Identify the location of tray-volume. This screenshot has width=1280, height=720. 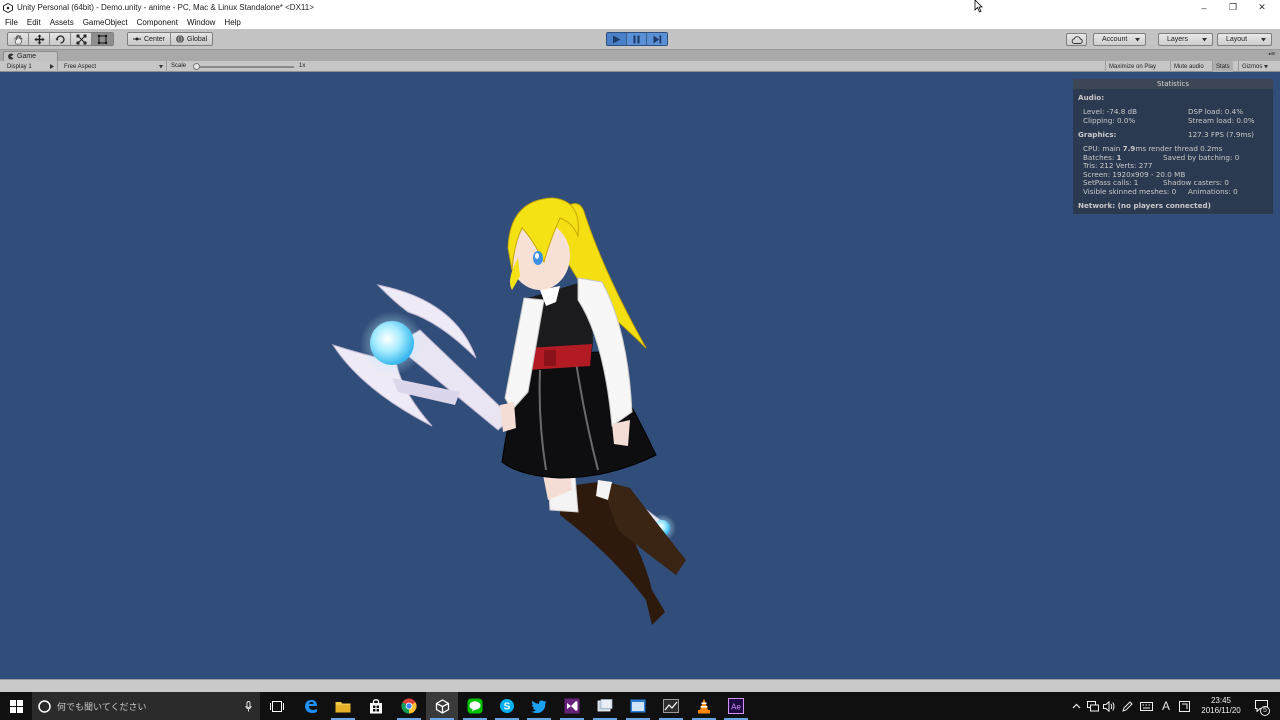
(1109, 706).